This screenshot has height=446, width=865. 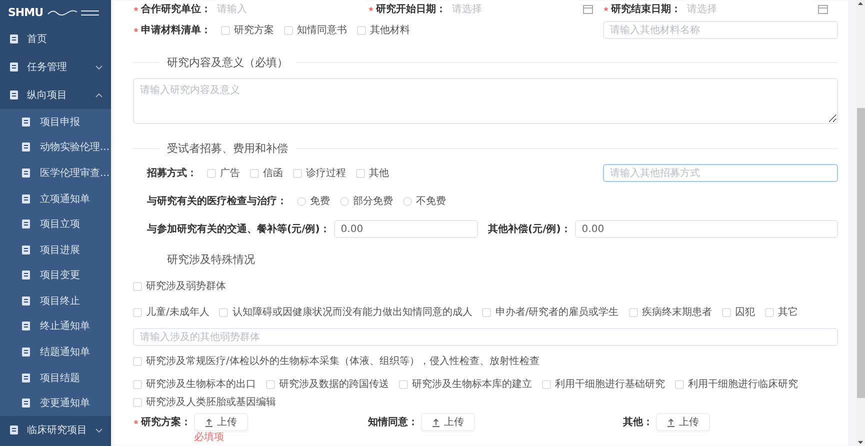 I want to click on scrollbar, so click(x=860, y=223).